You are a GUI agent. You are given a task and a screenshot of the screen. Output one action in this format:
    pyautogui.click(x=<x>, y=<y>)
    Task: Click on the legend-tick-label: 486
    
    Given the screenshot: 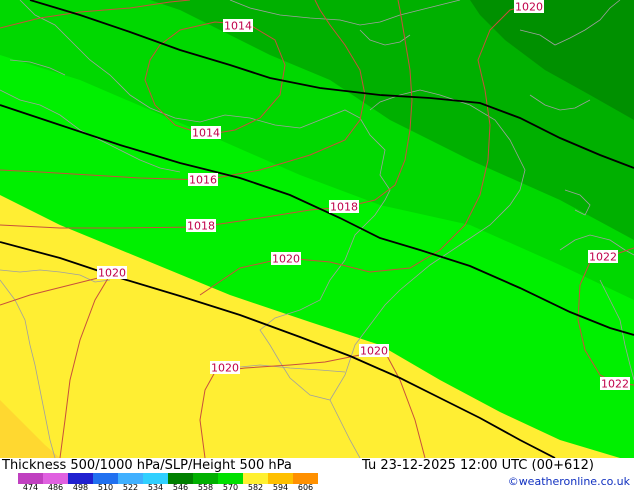 What is the action you would take?
    pyautogui.click(x=55, y=487)
    